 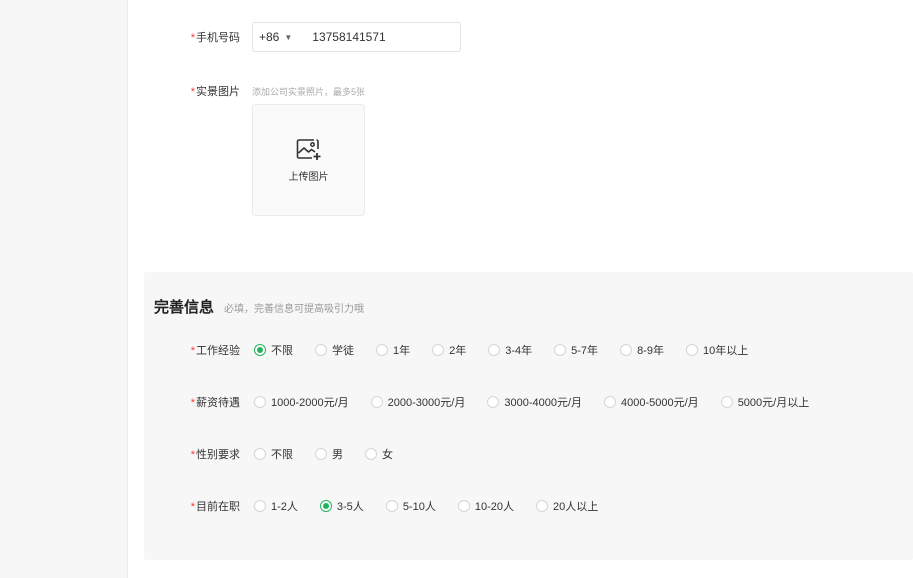 I want to click on experience-option-label: 学徒, so click(x=343, y=351).